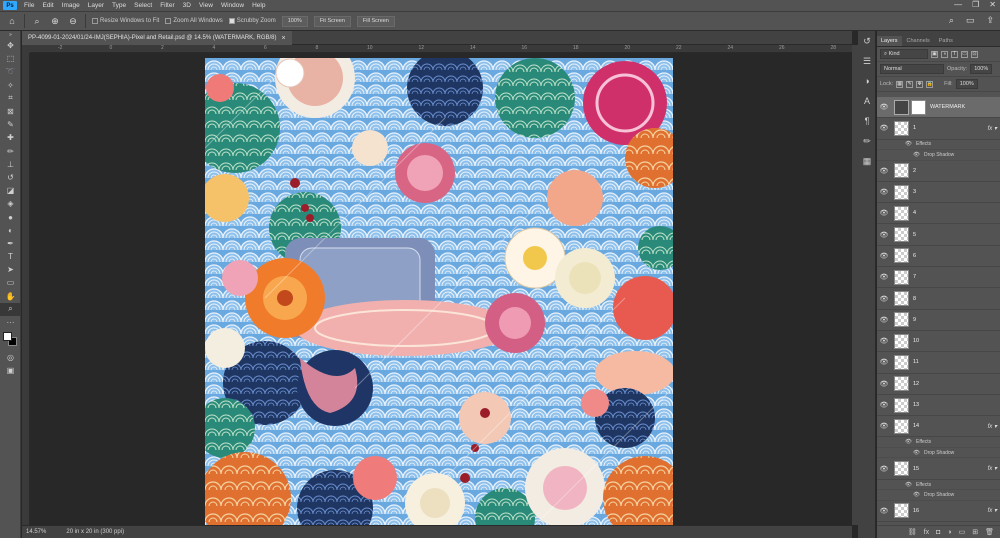  Describe the element at coordinates (252, 21) in the screenshot. I see `scrubby-zoom-checkbox: Scrubby Zoom` at that location.